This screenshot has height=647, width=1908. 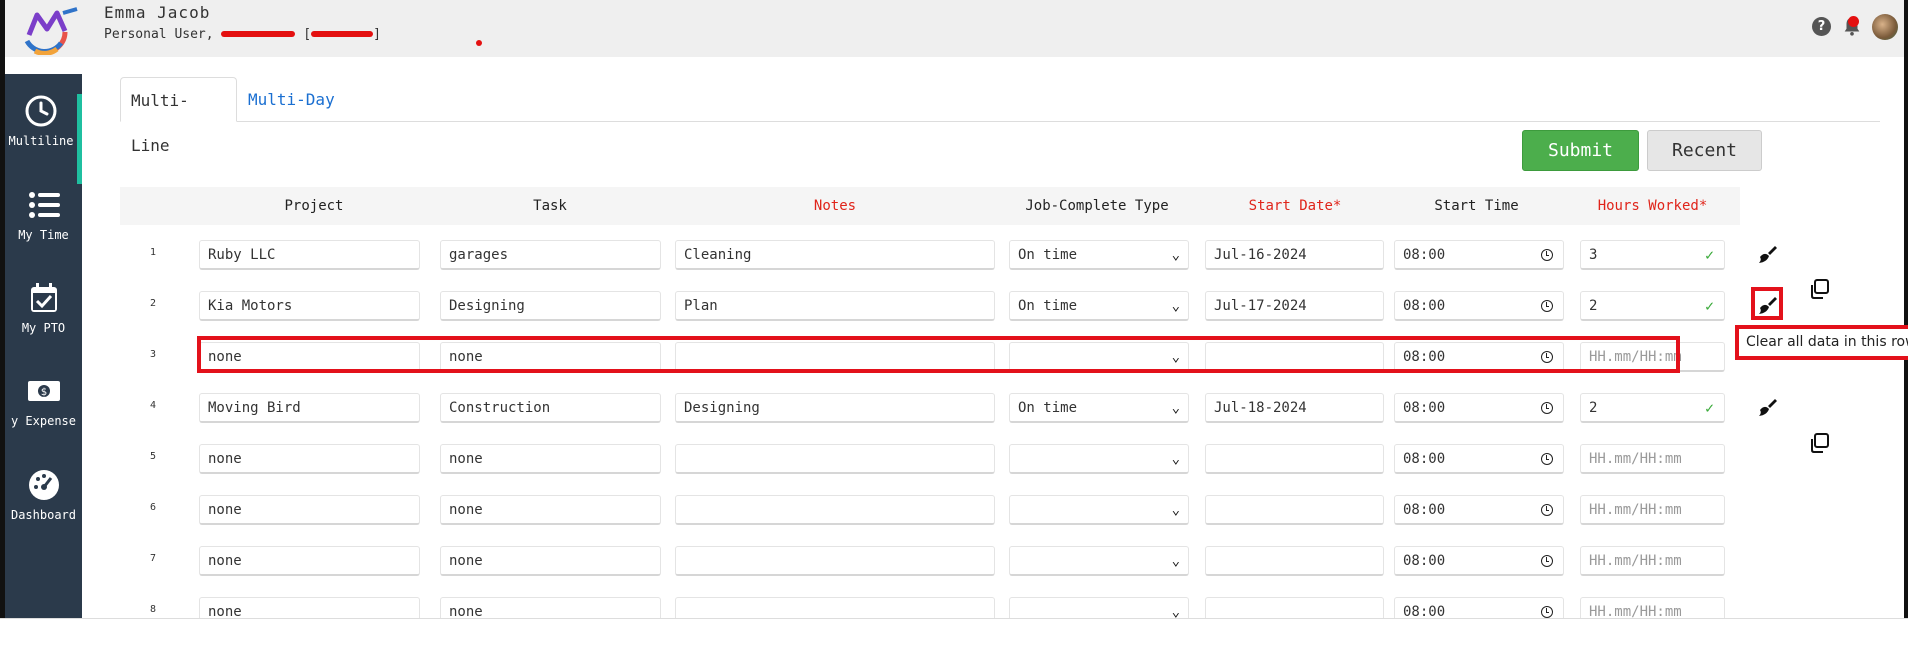 What do you see at coordinates (153, 354) in the screenshot?
I see `row-number: 3` at bounding box center [153, 354].